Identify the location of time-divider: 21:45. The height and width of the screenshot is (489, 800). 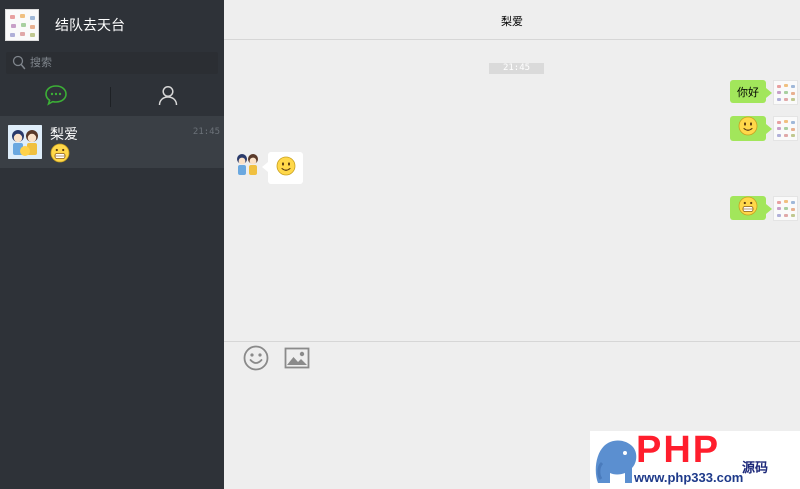
(516, 68).